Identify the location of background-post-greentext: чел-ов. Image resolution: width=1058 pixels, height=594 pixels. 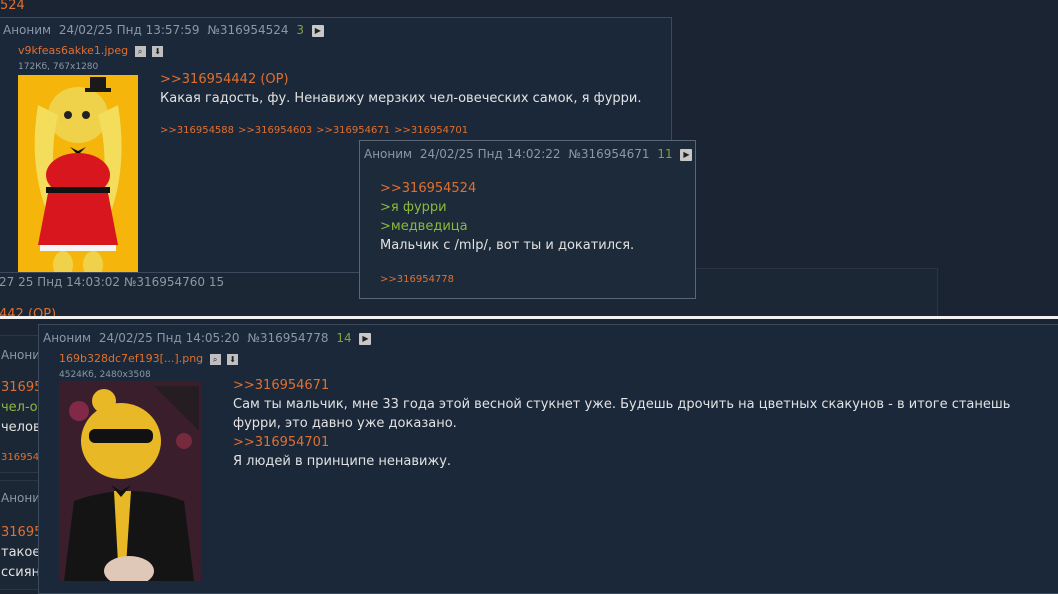
(21, 407).